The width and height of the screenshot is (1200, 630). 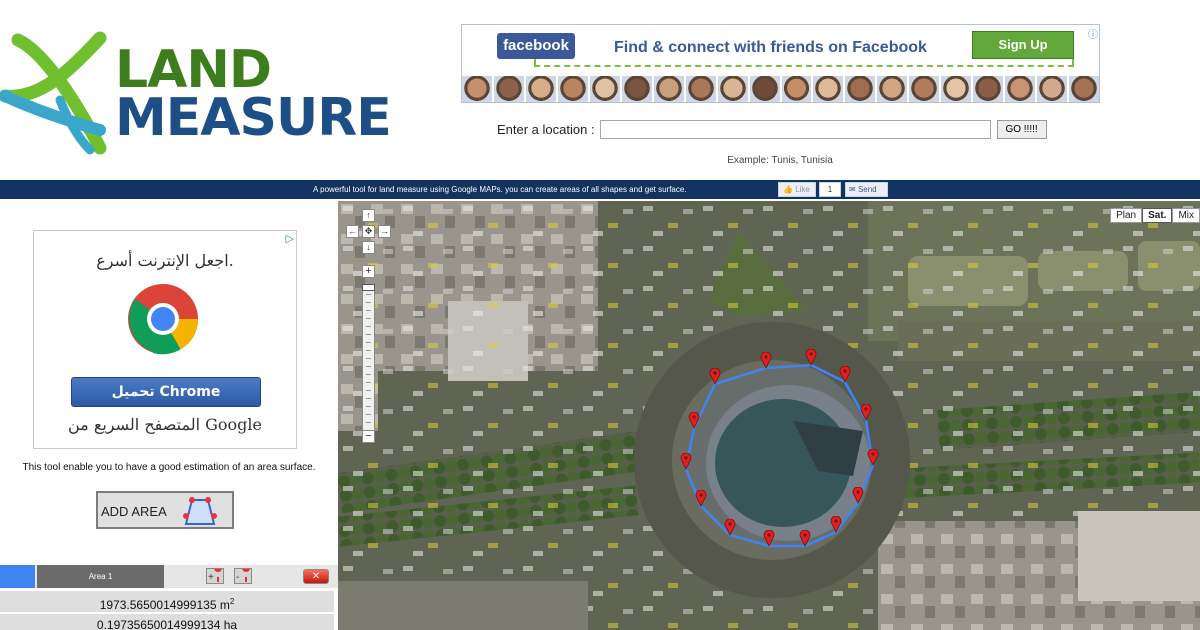 I want to click on delete-area-button: ✕, so click(x=316, y=576).